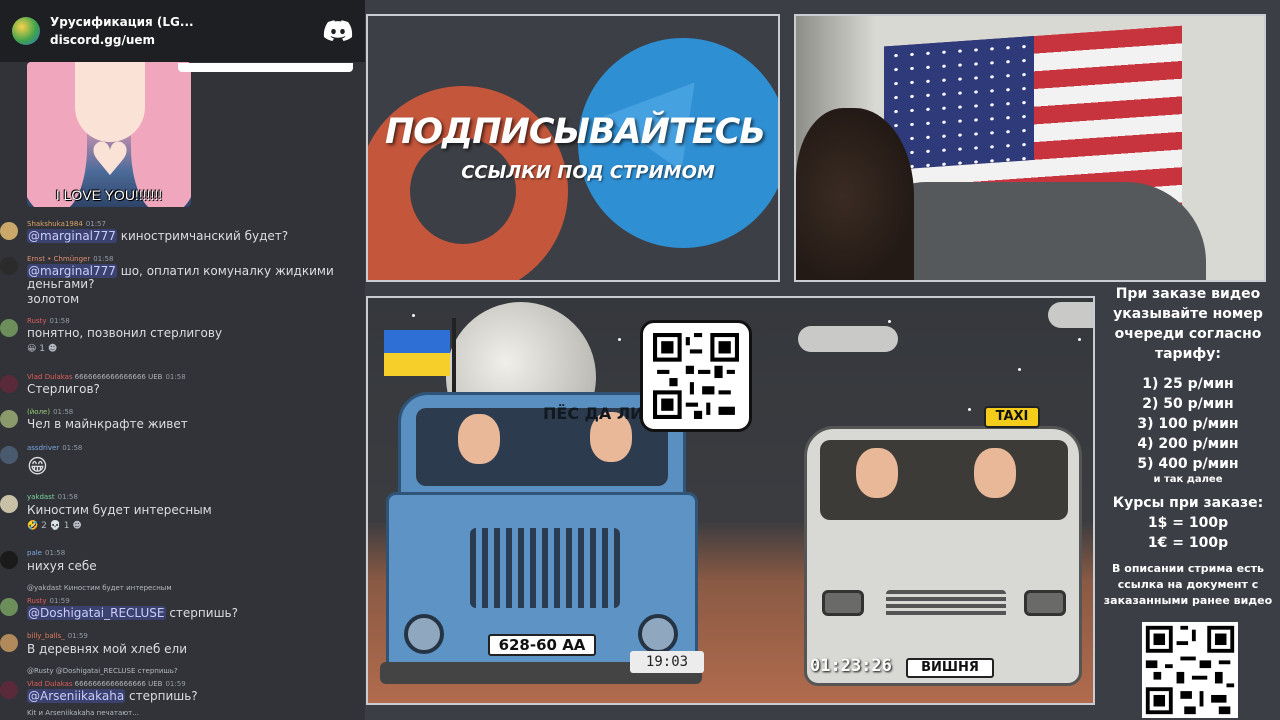  I want to click on rates-title: Курсы при заказе:, so click(1188, 503).